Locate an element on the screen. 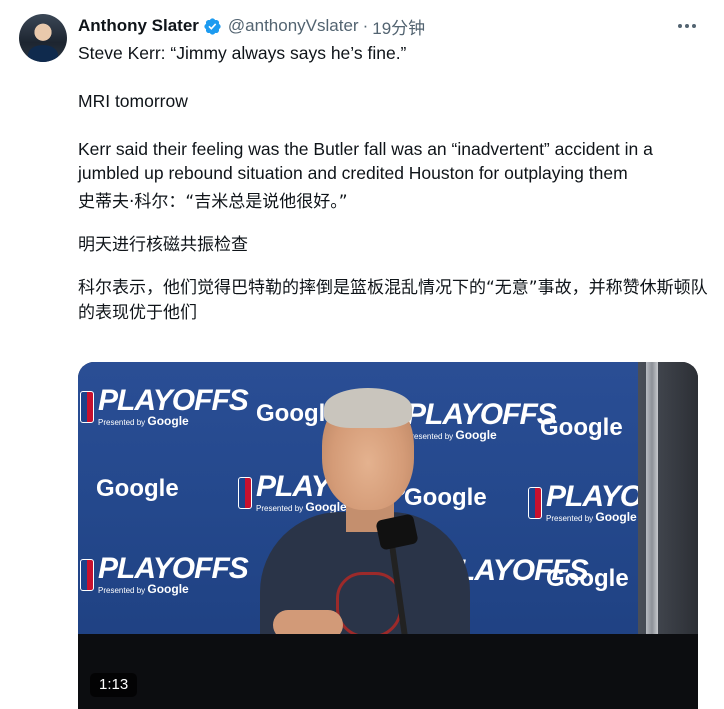 The image size is (724, 709). author-name: Anthony Slater is located at coordinates (138, 26).